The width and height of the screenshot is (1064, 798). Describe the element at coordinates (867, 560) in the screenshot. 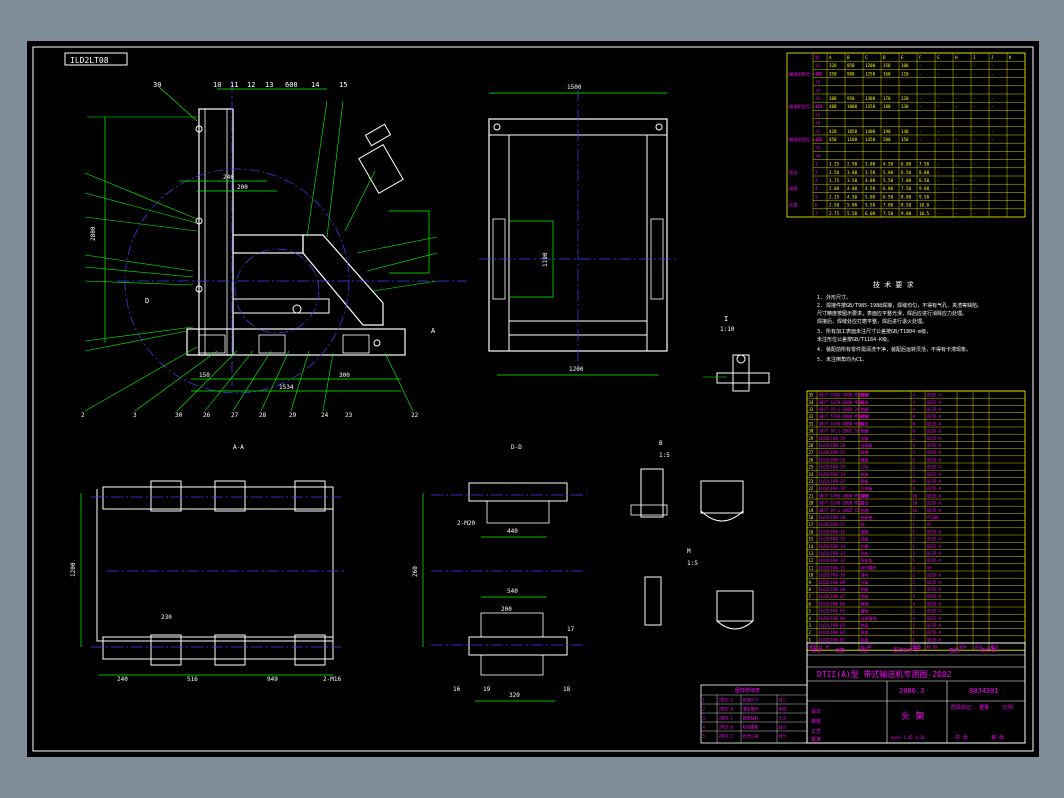

I see `bom-cell: 张紧架` at that location.